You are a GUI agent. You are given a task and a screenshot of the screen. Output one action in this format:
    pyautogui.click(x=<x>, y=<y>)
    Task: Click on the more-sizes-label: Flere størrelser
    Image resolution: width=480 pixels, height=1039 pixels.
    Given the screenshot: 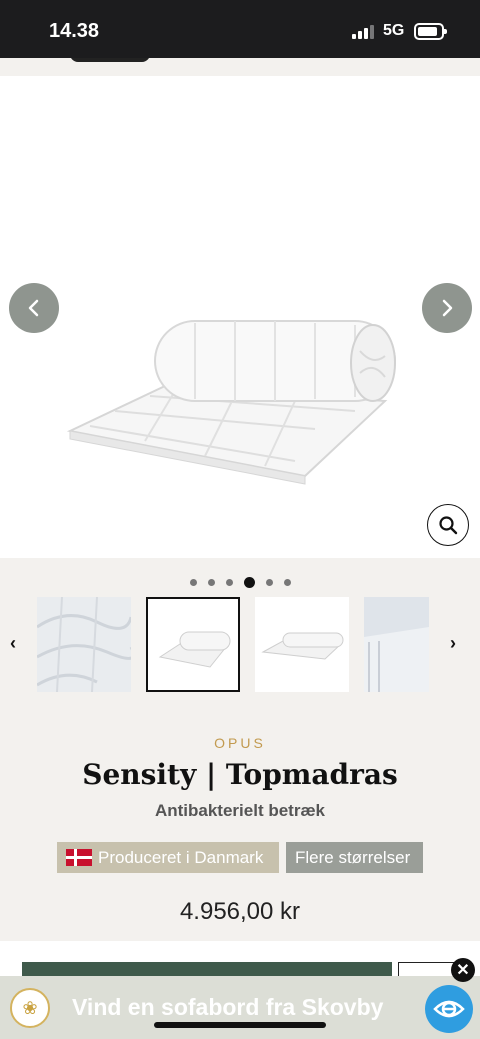 What is the action you would take?
    pyautogui.click(x=353, y=857)
    